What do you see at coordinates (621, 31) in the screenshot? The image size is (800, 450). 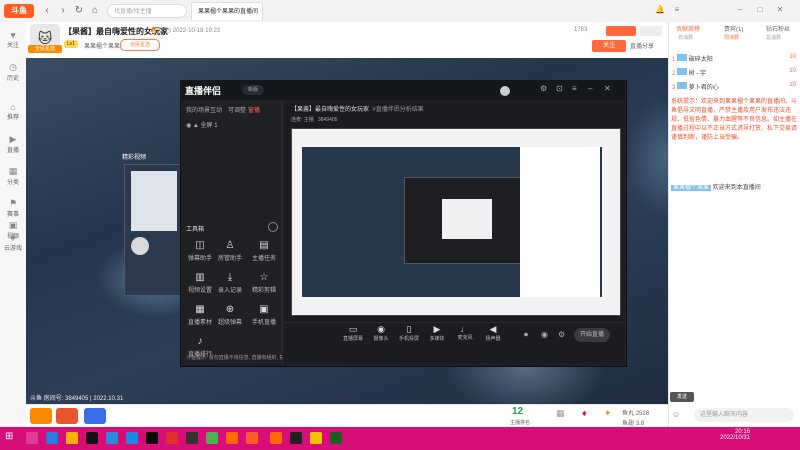 I see `gift-banner` at bounding box center [621, 31].